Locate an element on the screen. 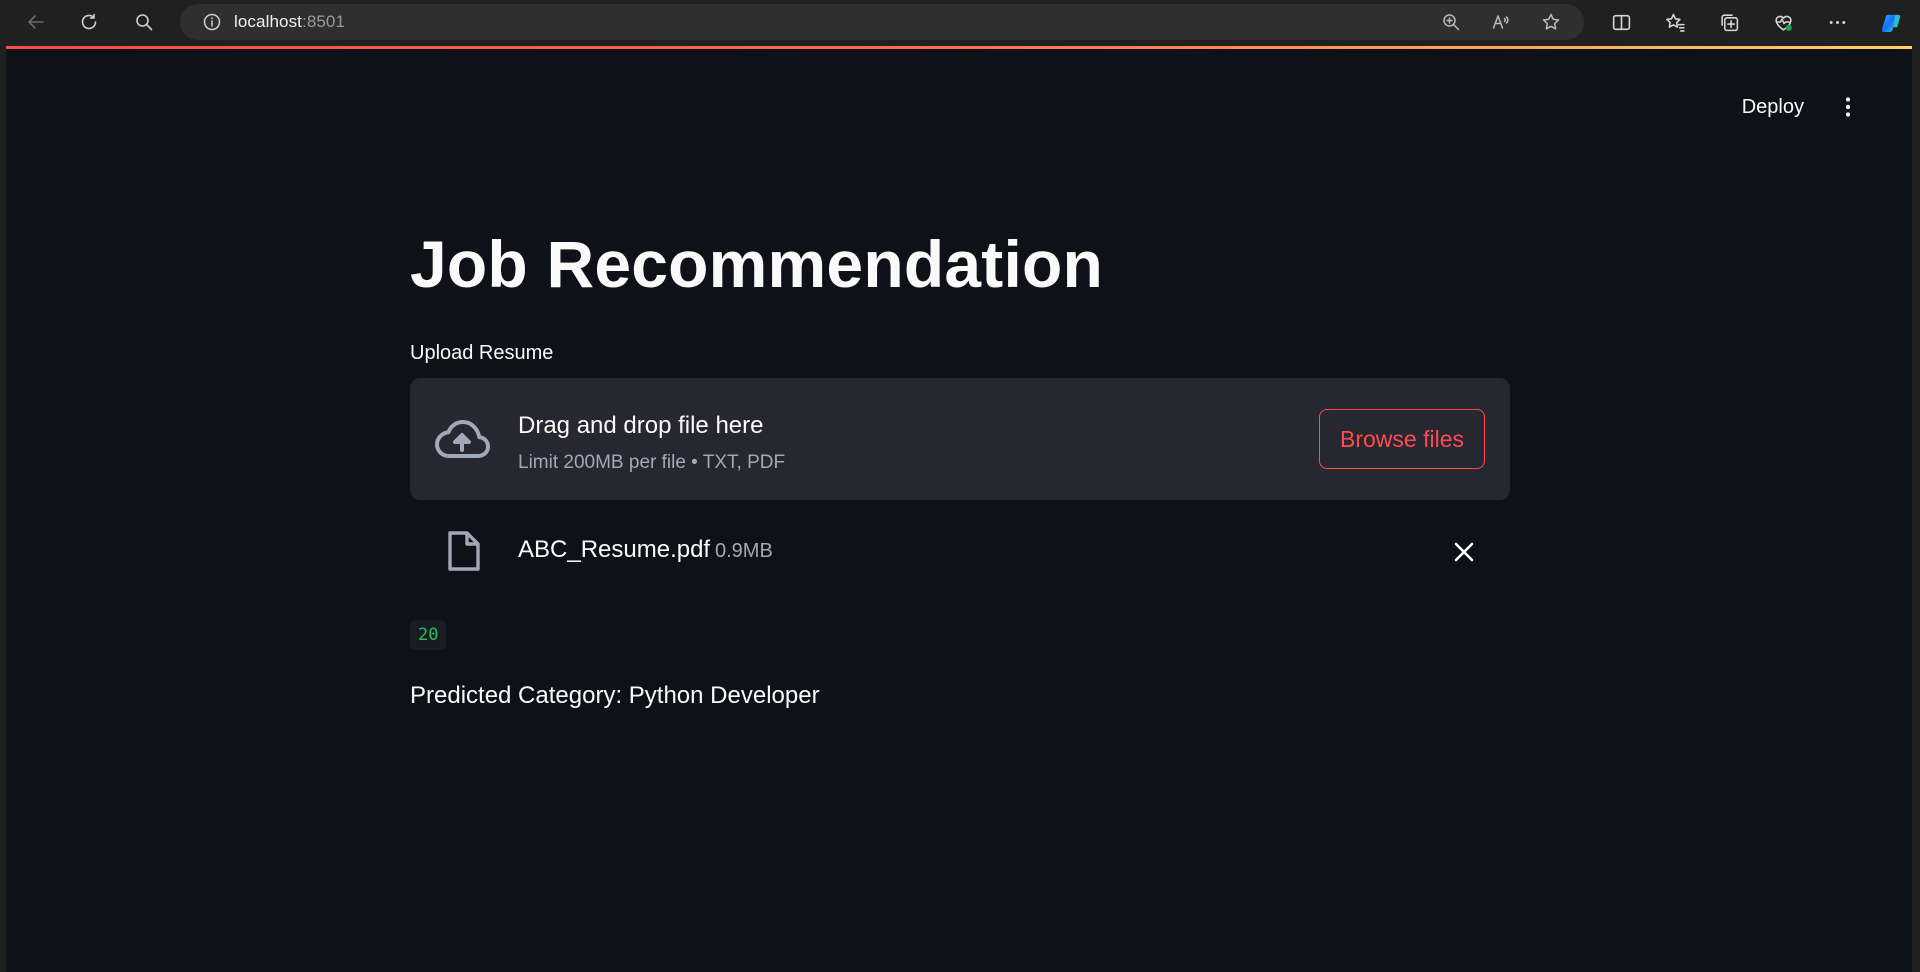 The height and width of the screenshot is (972, 1920). uploaded-file-size: 0.9MB is located at coordinates (744, 551).